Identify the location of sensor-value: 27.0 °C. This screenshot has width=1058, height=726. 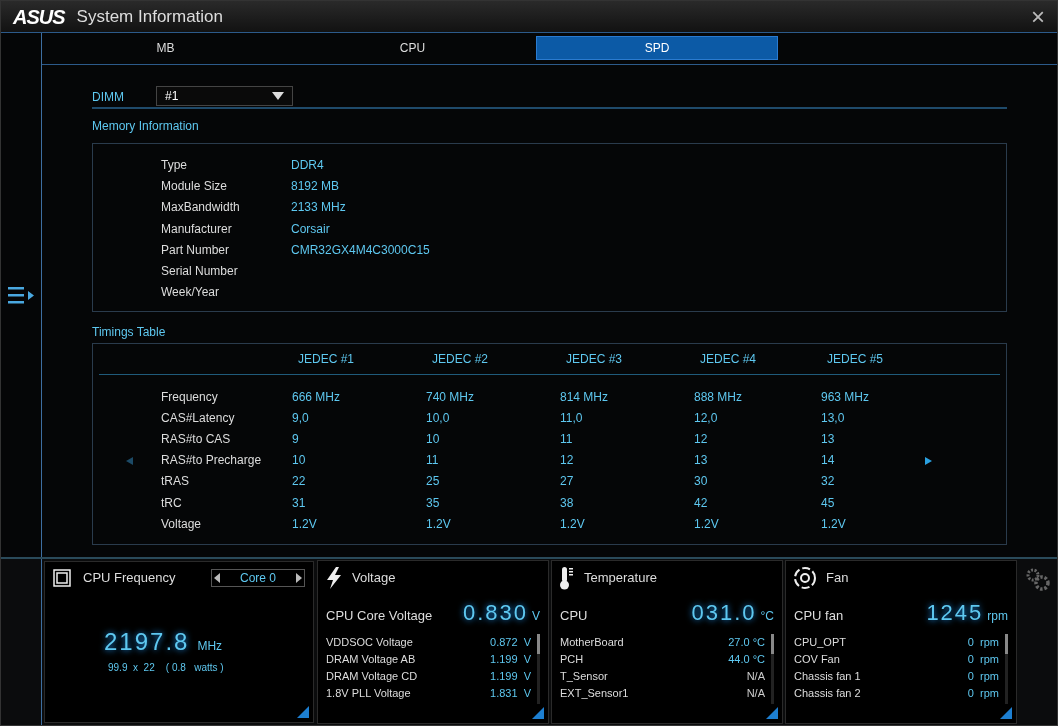
(746, 643).